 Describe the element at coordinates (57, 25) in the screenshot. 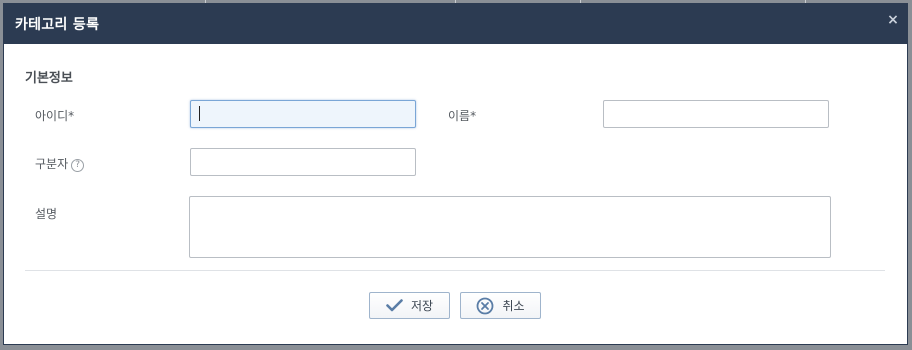

I see `dialog-title: 카테고리 등록` at that location.